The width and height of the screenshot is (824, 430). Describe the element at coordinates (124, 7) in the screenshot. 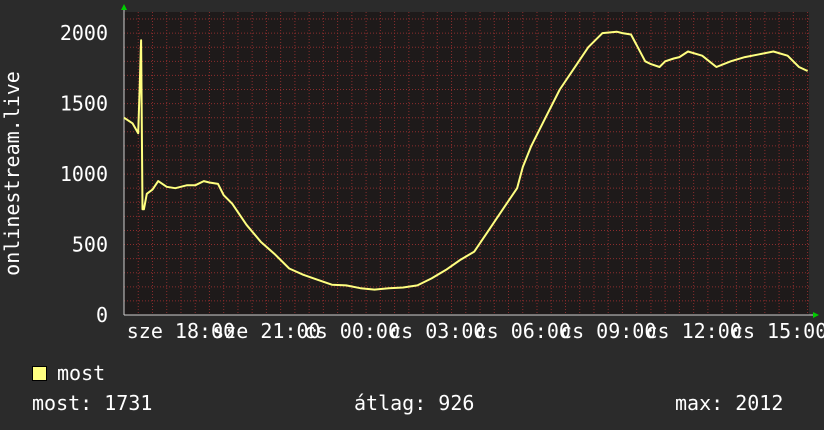

I see `y-axis-arrow` at that location.